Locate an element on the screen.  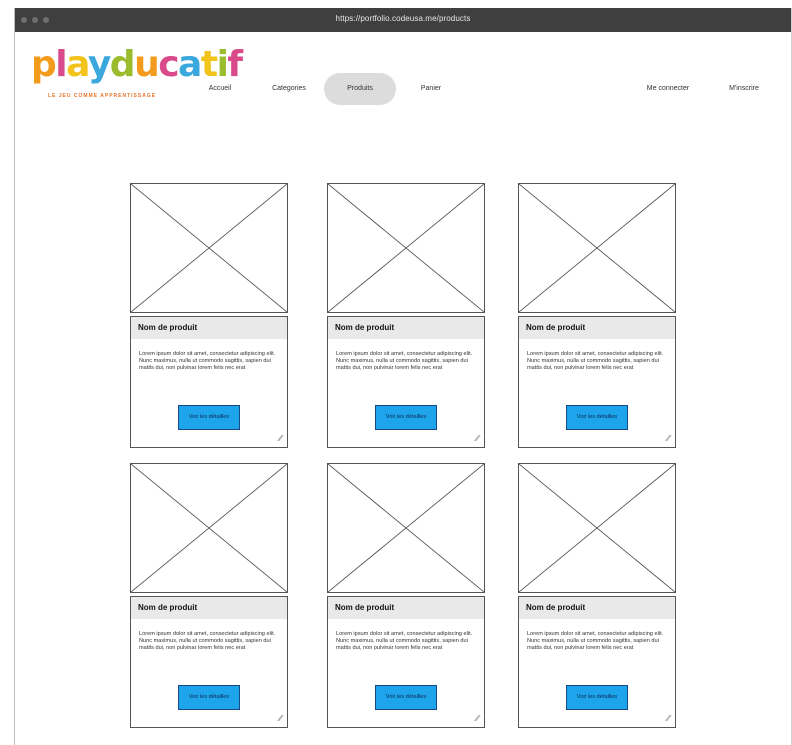
logo-letter: a is located at coordinates (77, 64).